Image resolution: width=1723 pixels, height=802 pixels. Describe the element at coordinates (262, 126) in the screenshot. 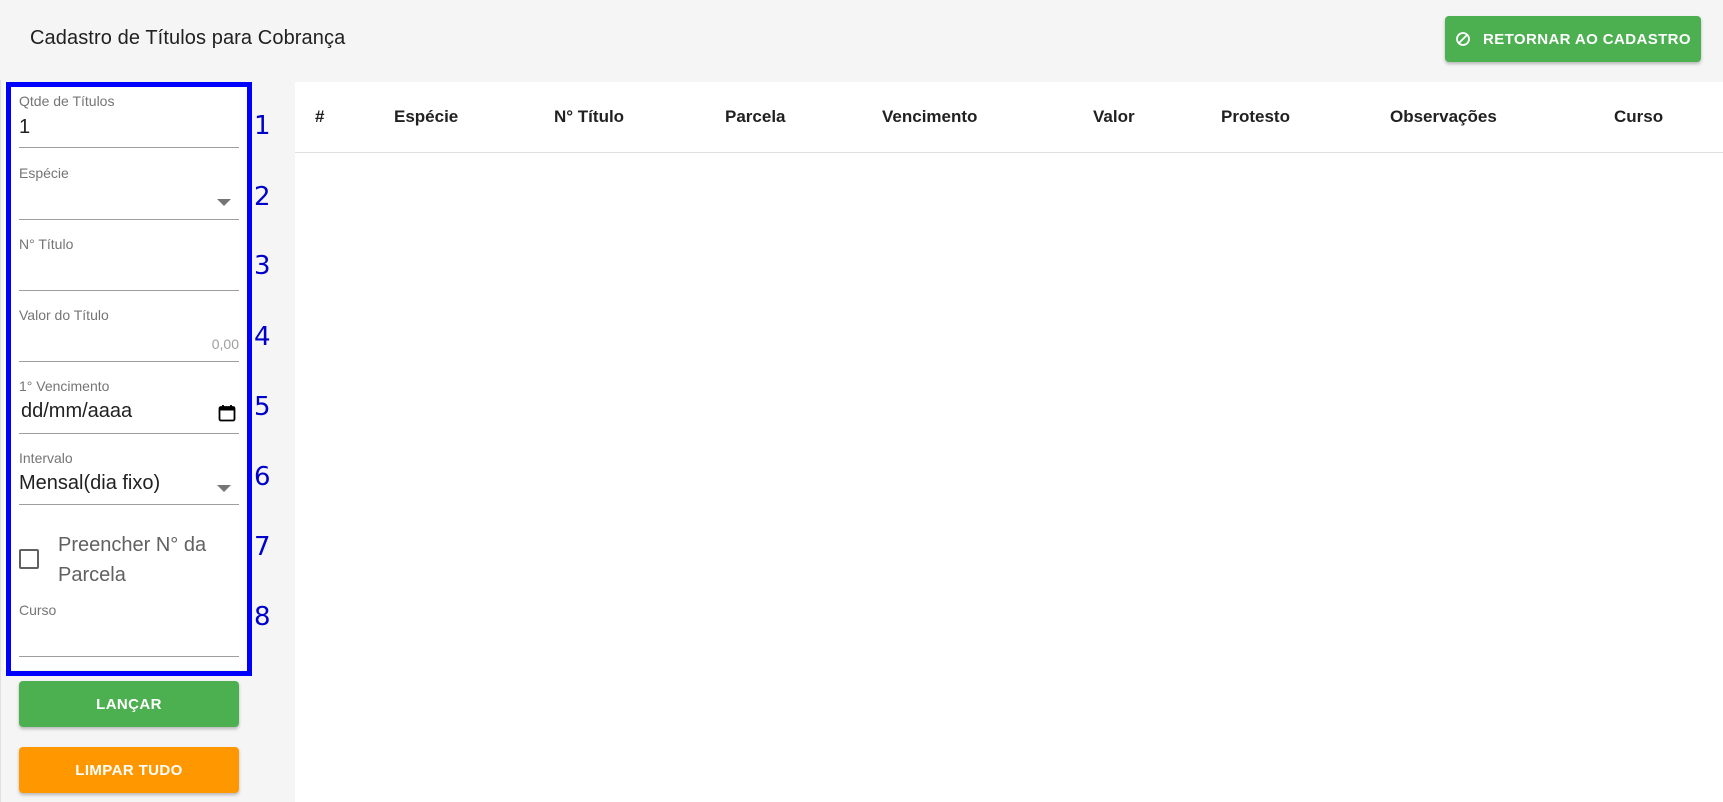

I see `field-number-1: 1` at that location.